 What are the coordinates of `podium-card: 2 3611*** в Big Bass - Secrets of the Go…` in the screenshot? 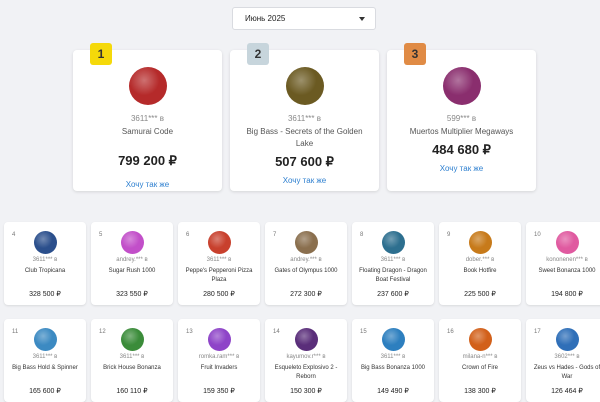 It's located at (304, 117).